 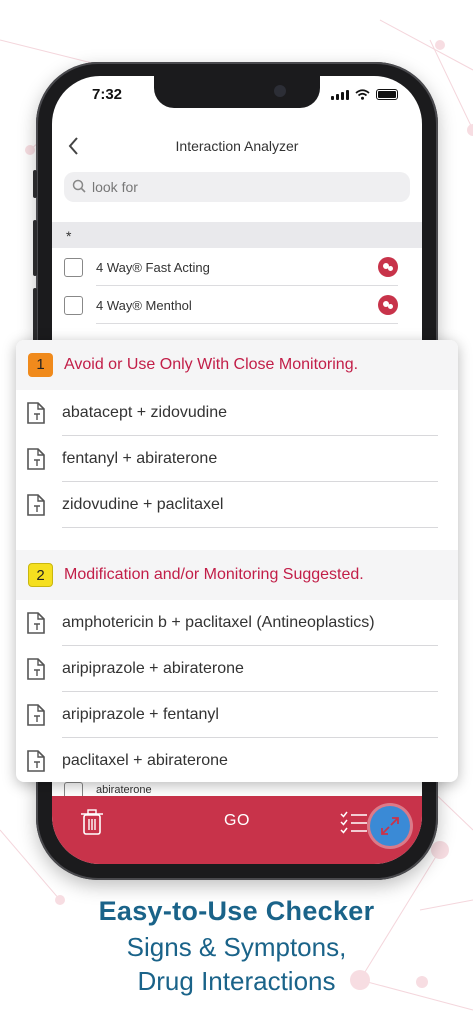 What do you see at coordinates (237, 187) in the screenshot?
I see `search-input: look for` at bounding box center [237, 187].